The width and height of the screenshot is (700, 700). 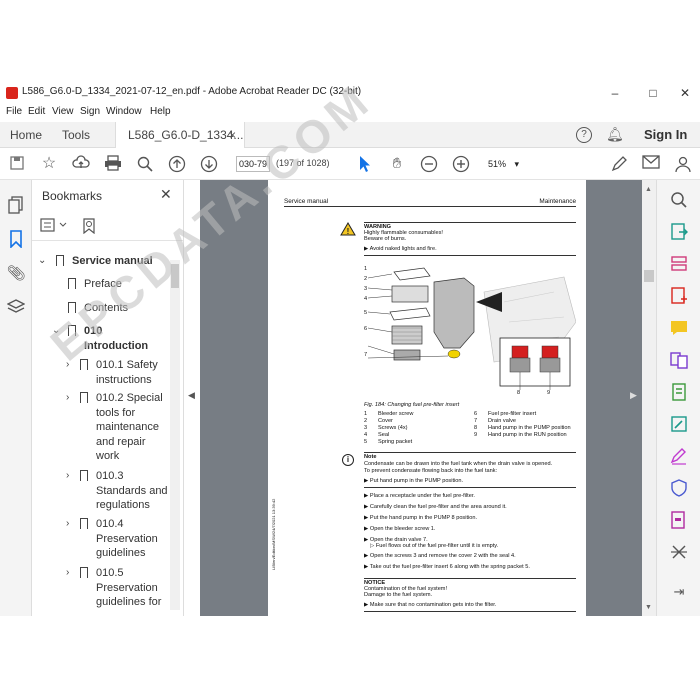 I want to click on page-header-right: Maintenance, so click(x=557, y=201).